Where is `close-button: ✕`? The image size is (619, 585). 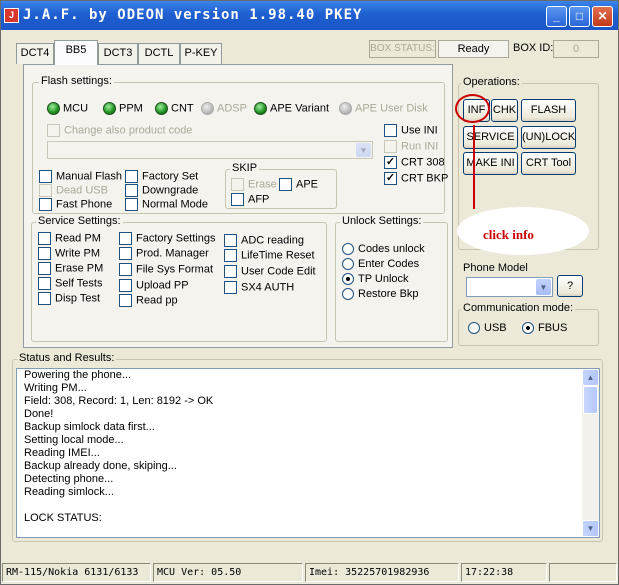 close-button: ✕ is located at coordinates (602, 16).